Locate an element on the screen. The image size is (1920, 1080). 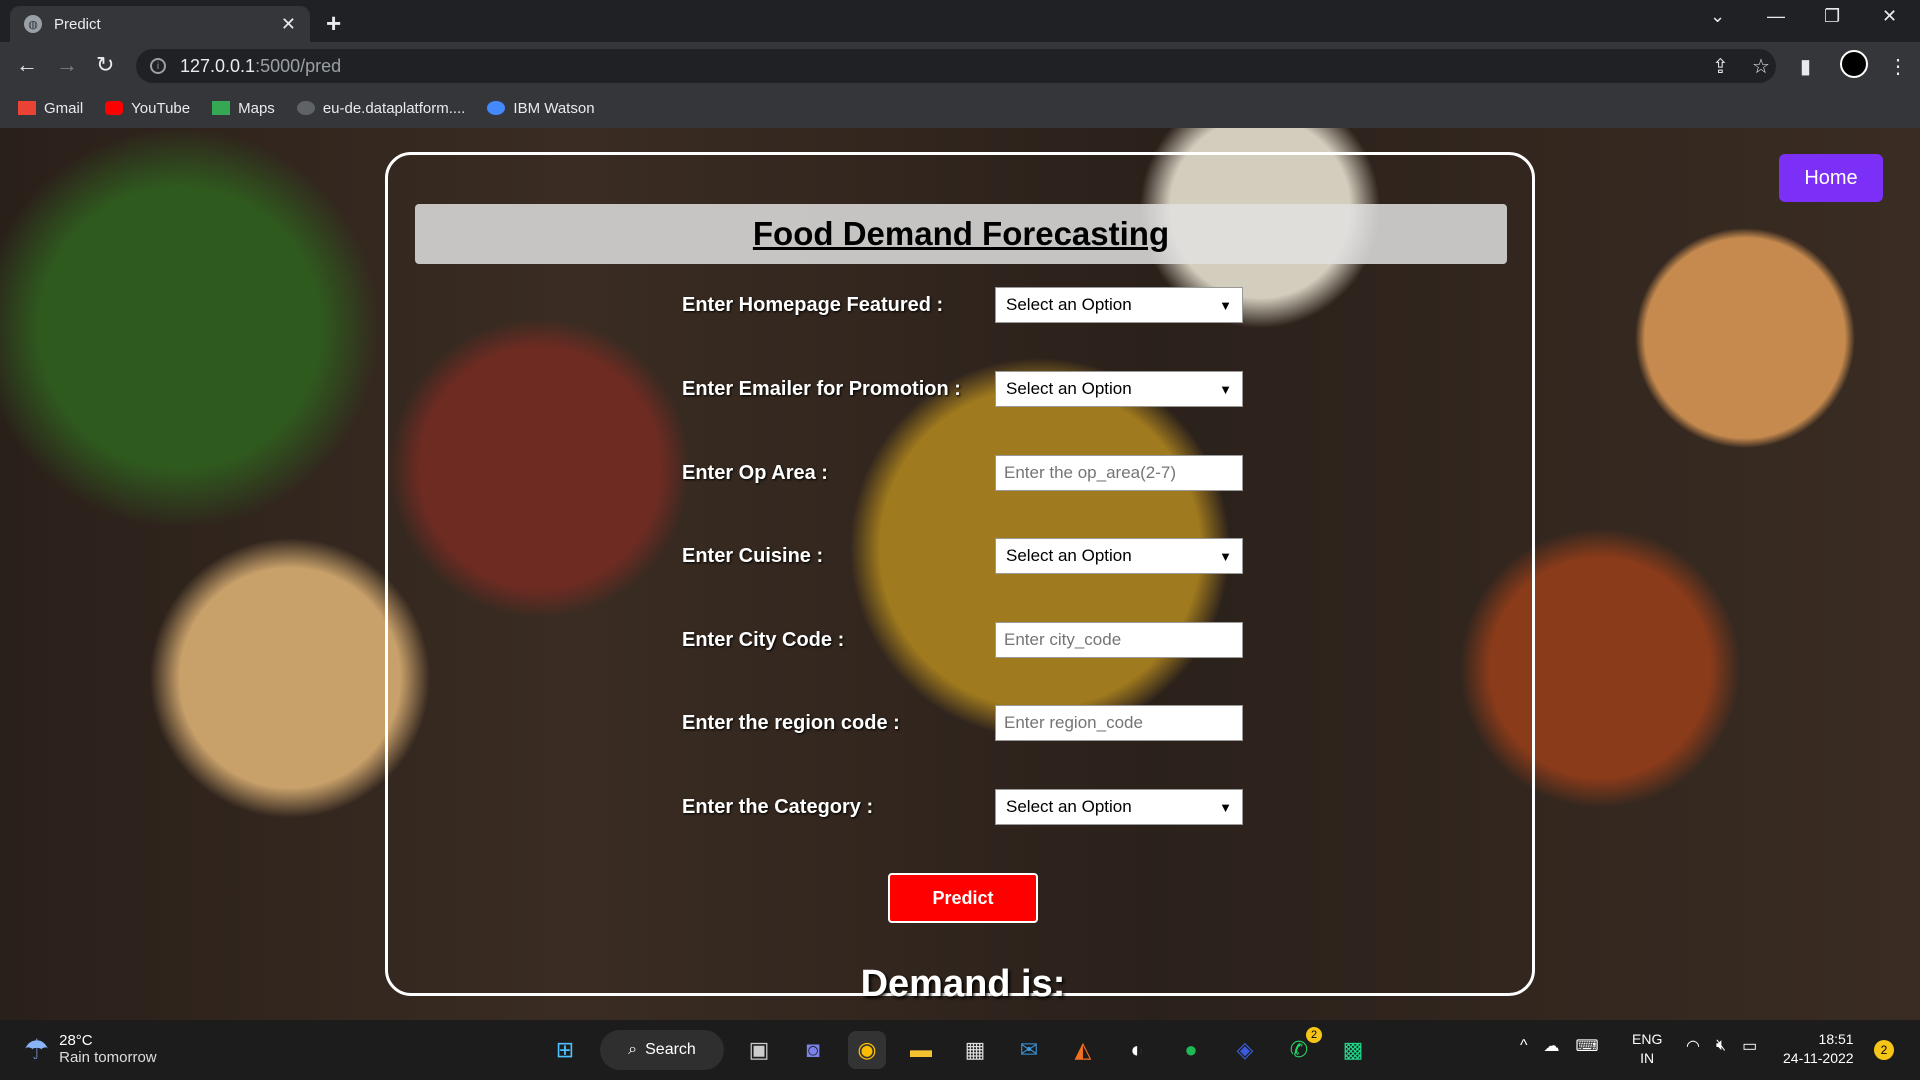
taskbar-search: ⌕ Search is located at coordinates (662, 1050).